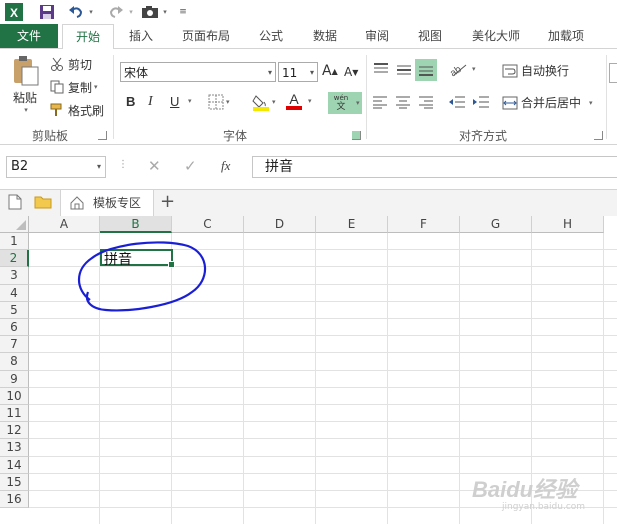 The width and height of the screenshot is (617, 524). What do you see at coordinates (219, 102) in the screenshot?
I see `borders-button: ▾` at bounding box center [219, 102].